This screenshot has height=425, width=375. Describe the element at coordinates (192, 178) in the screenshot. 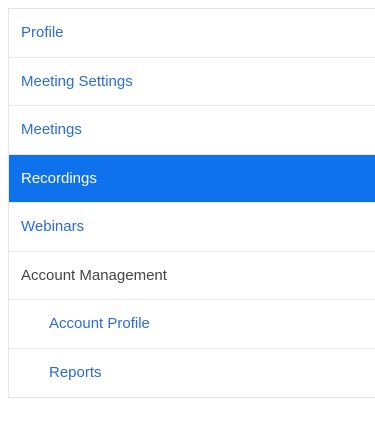

I see `nav-item-recordings: Recordings` at that location.